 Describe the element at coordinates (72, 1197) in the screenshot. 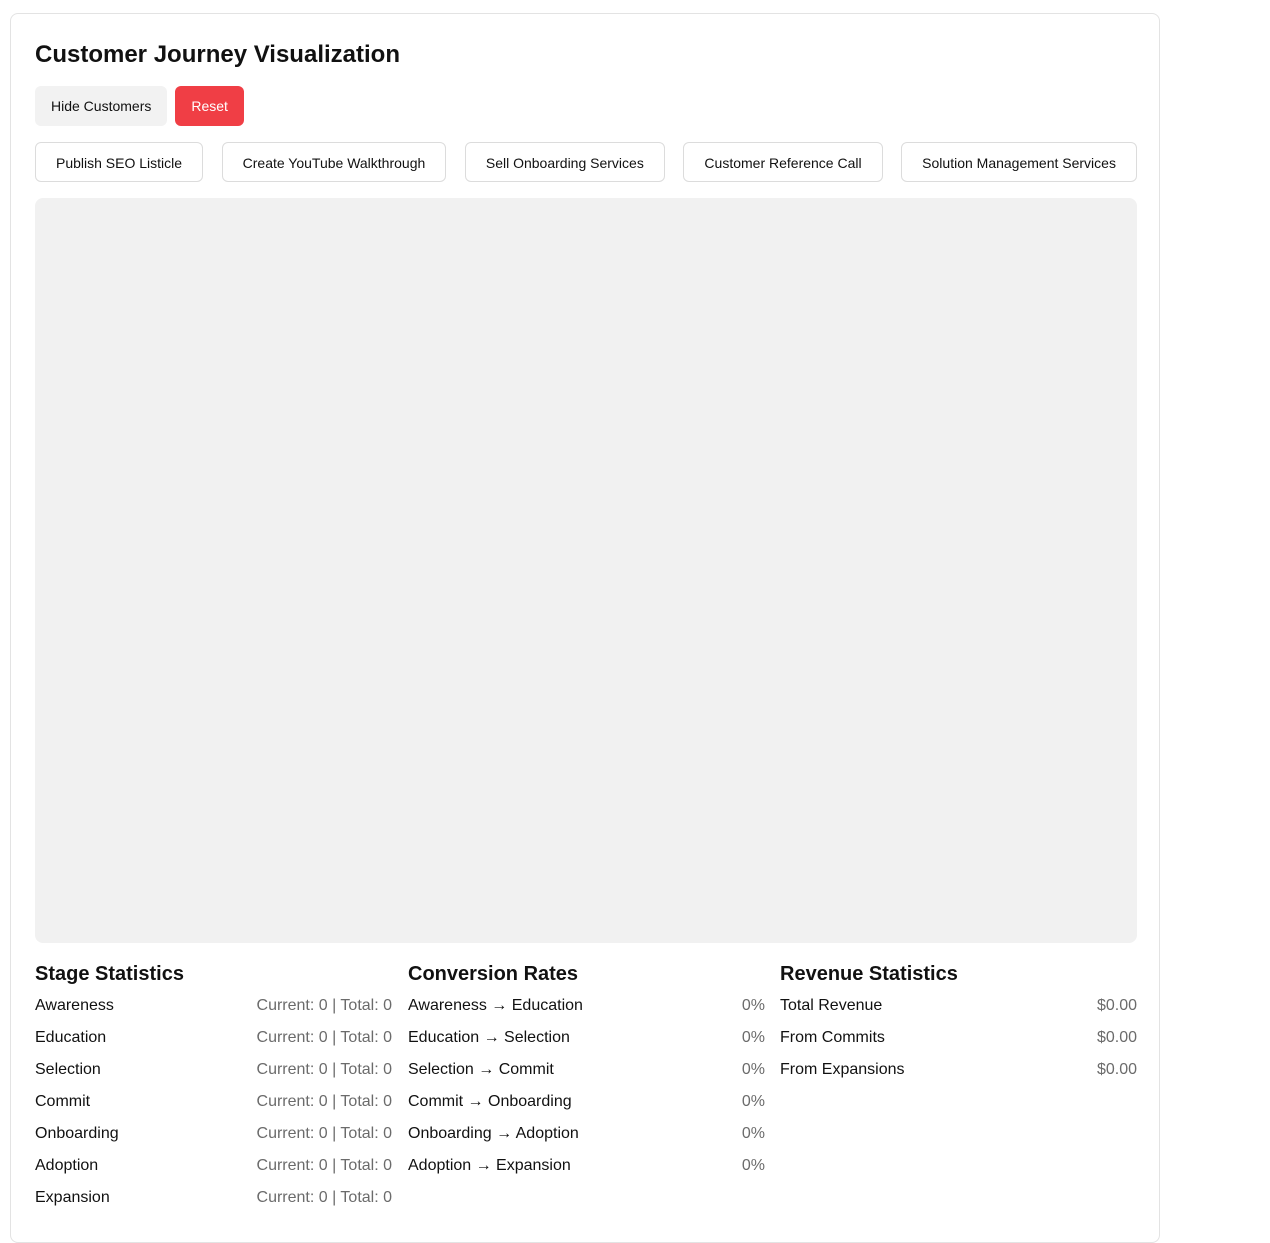

I see `stage-label: Expansion` at that location.